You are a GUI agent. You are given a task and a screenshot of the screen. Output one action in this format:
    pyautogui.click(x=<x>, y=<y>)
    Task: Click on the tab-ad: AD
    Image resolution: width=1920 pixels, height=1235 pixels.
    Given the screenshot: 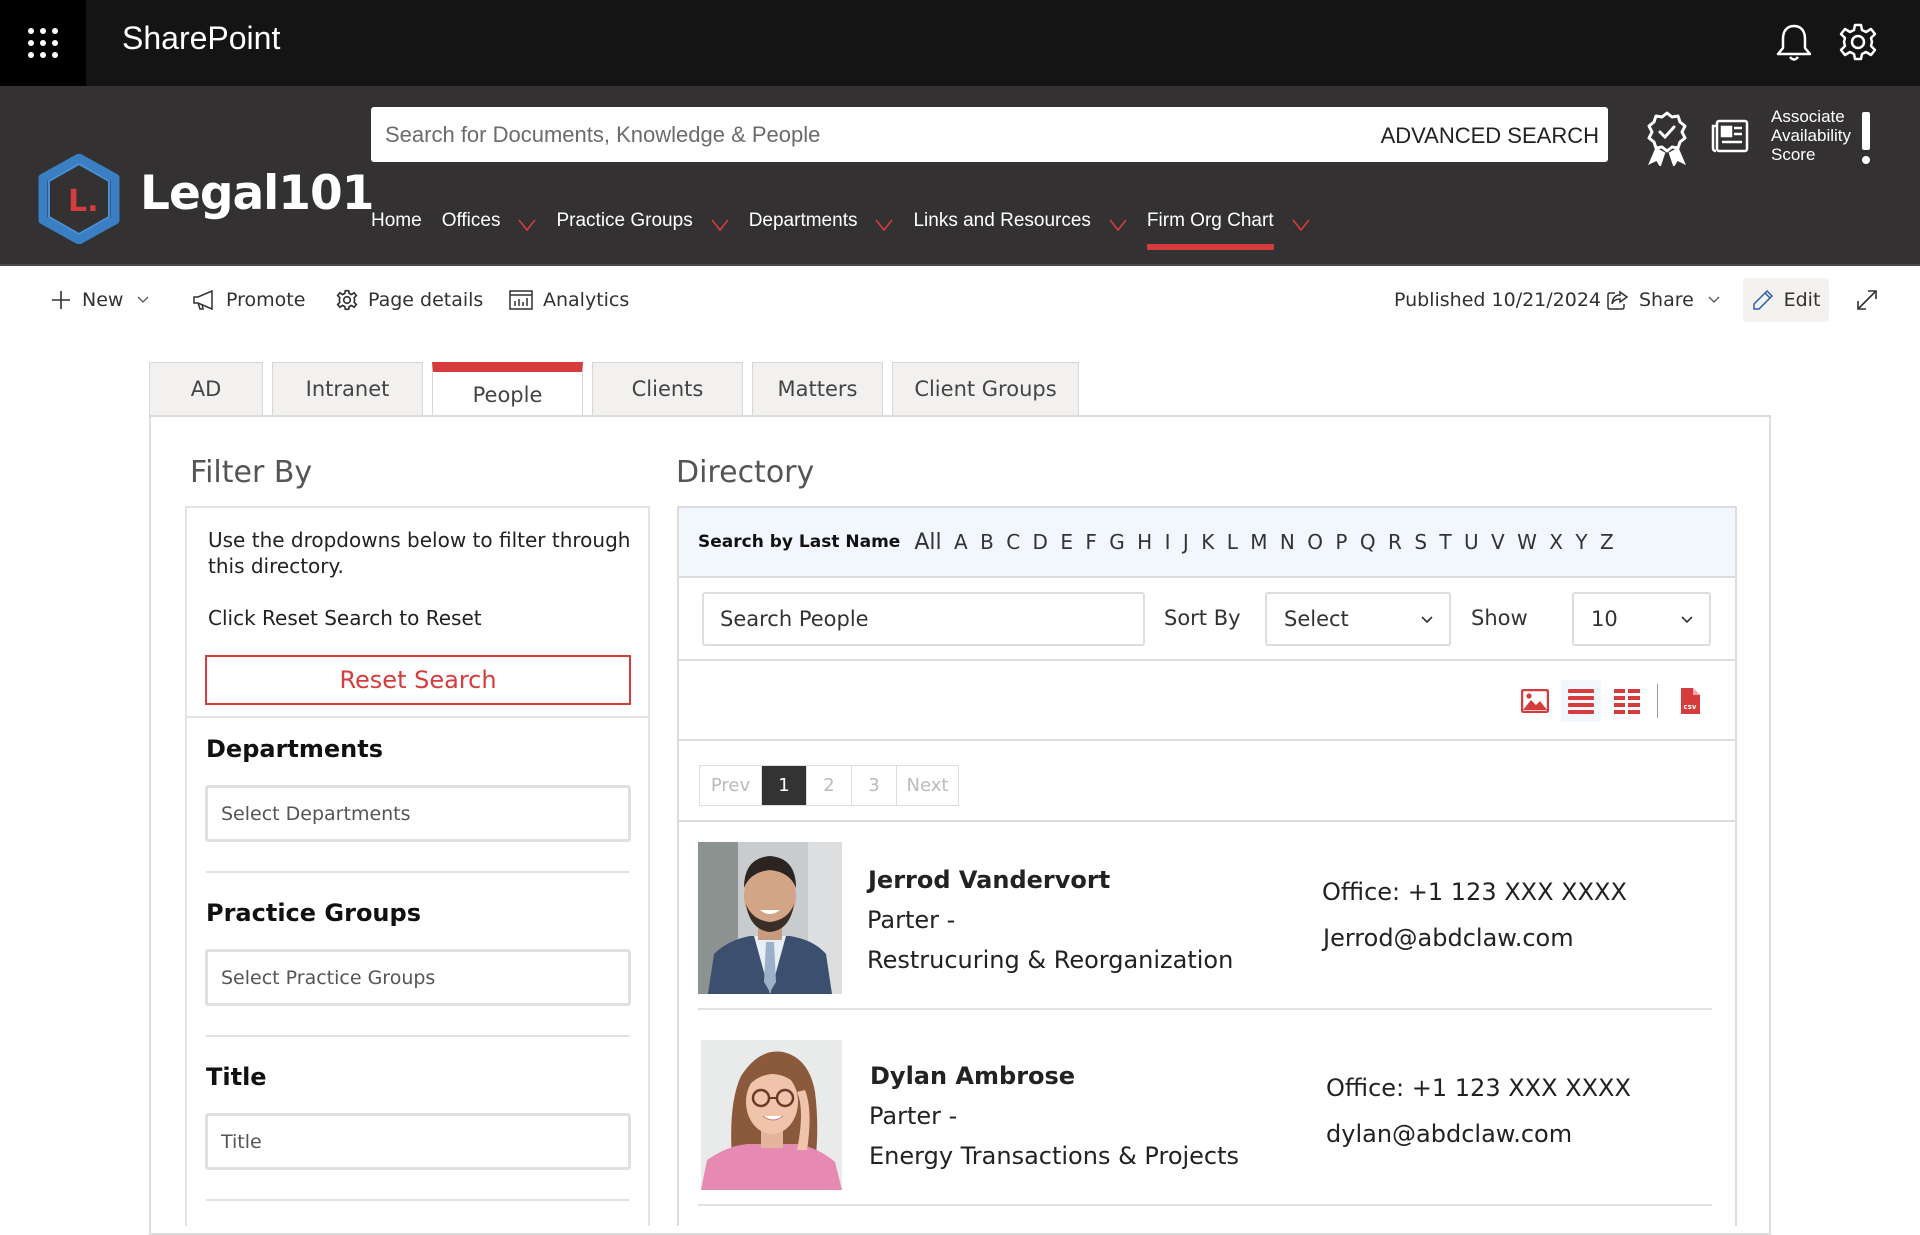 What is the action you would take?
    pyautogui.click(x=206, y=388)
    